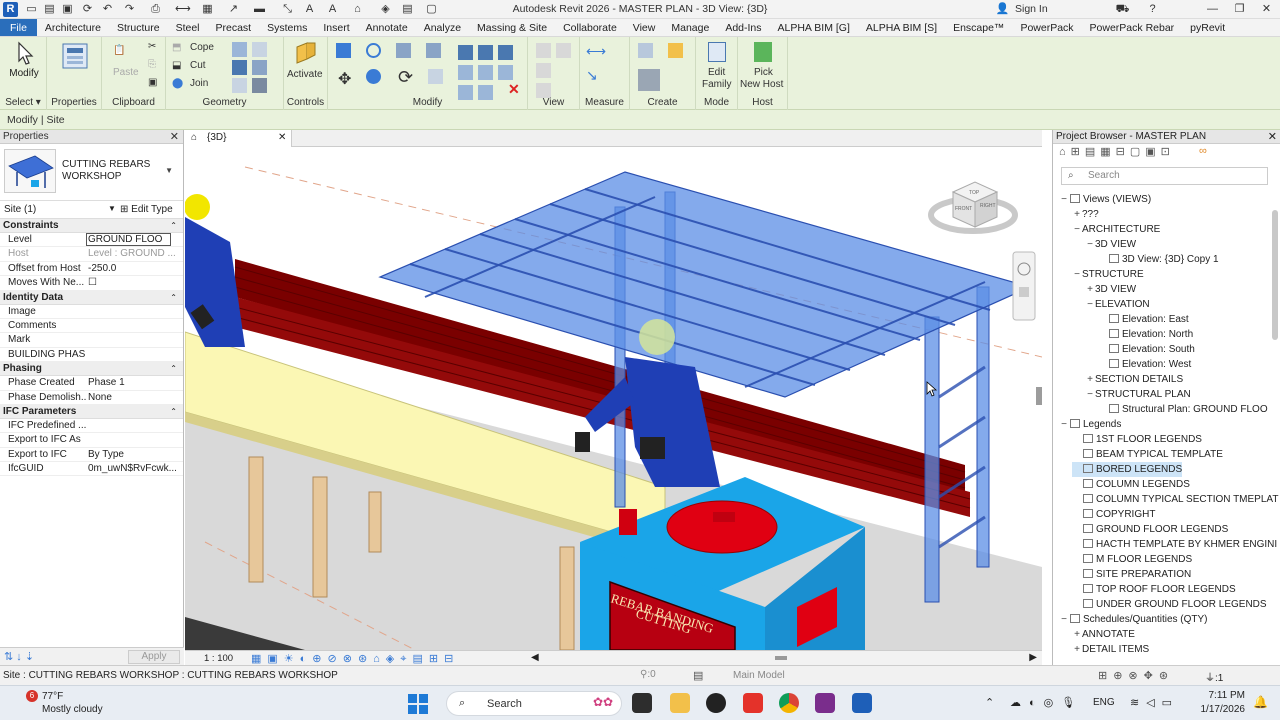 The width and height of the screenshot is (1280, 720). Describe the element at coordinates (132, 269) in the screenshot. I see `property-value: -250.0` at that location.